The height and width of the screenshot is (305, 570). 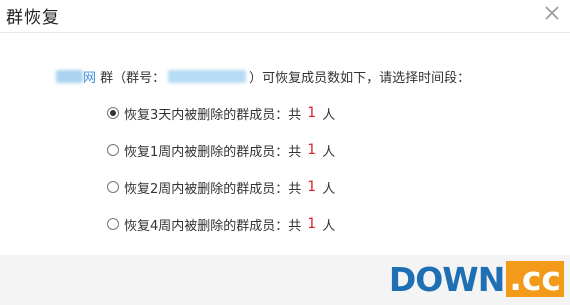 What do you see at coordinates (446, 279) in the screenshot?
I see `watermark-brand: DOWN` at bounding box center [446, 279].